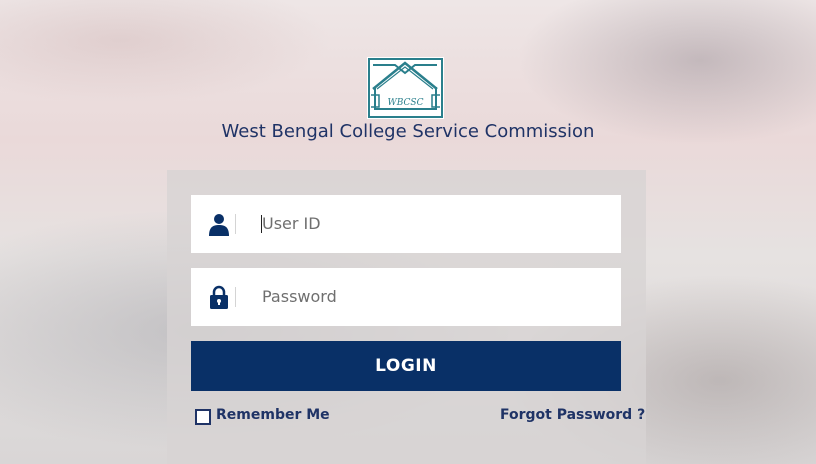  What do you see at coordinates (273, 415) in the screenshot?
I see `remember-me-label: Remember Me` at bounding box center [273, 415].